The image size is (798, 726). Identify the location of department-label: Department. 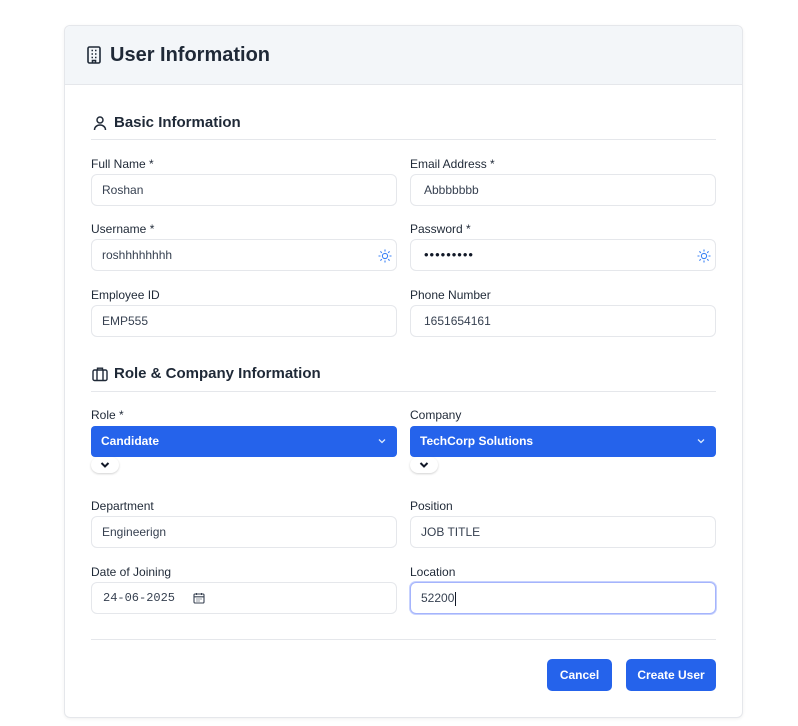
(122, 506).